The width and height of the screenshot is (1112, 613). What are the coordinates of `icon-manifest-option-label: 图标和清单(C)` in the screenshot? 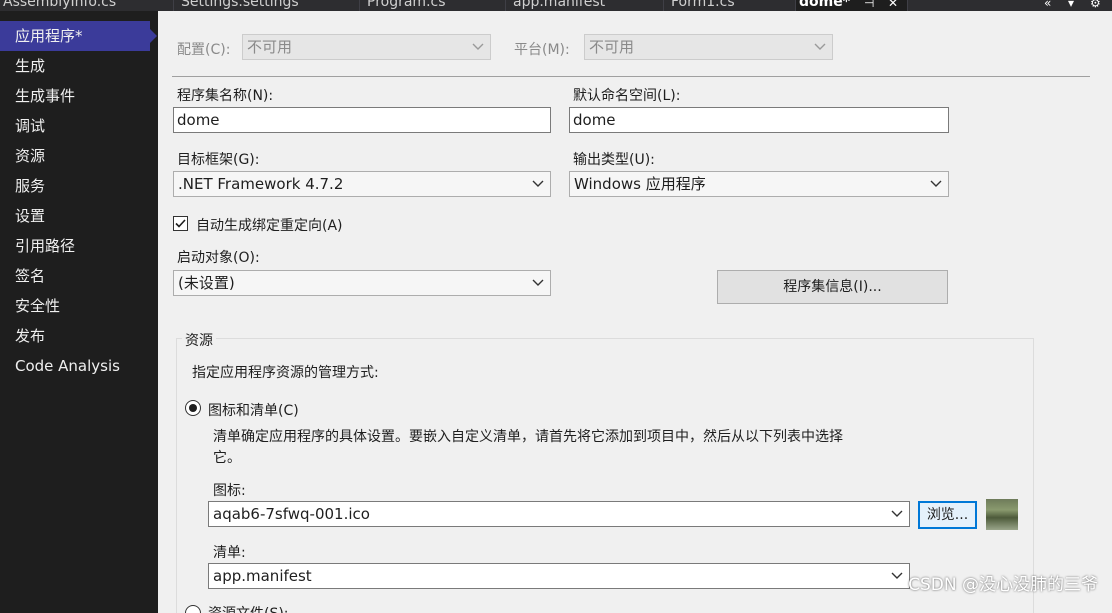 It's located at (253, 410).